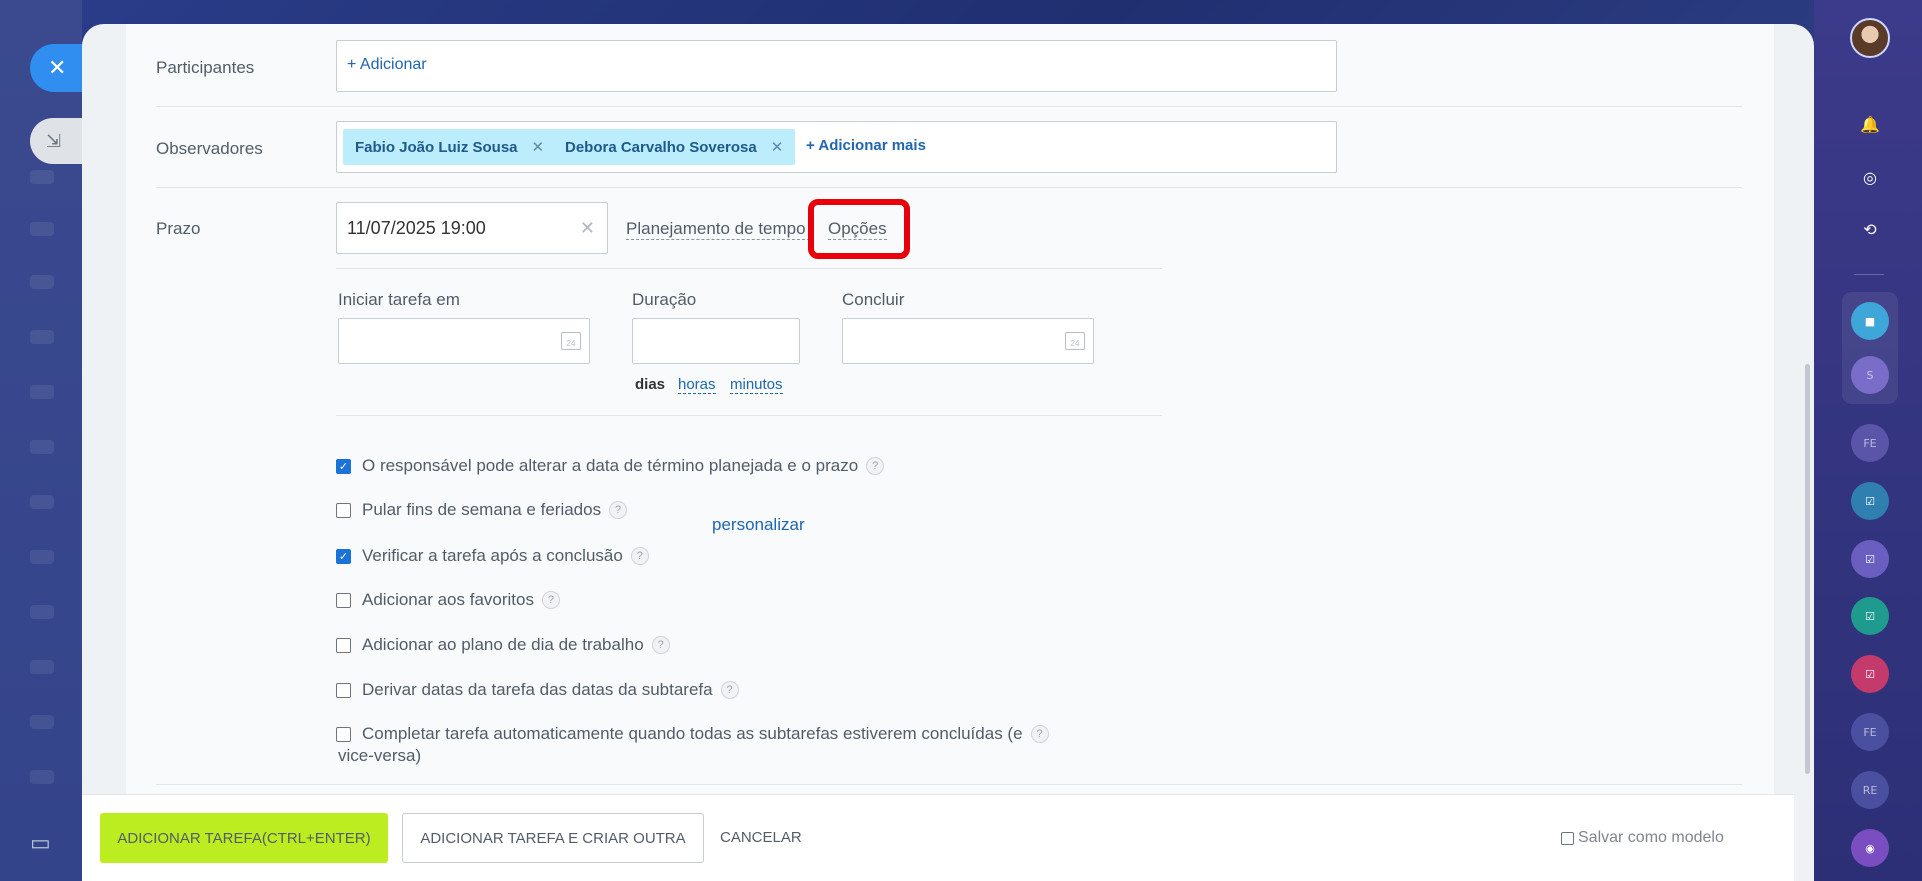  I want to click on avatar-initials: FE, so click(1870, 443).